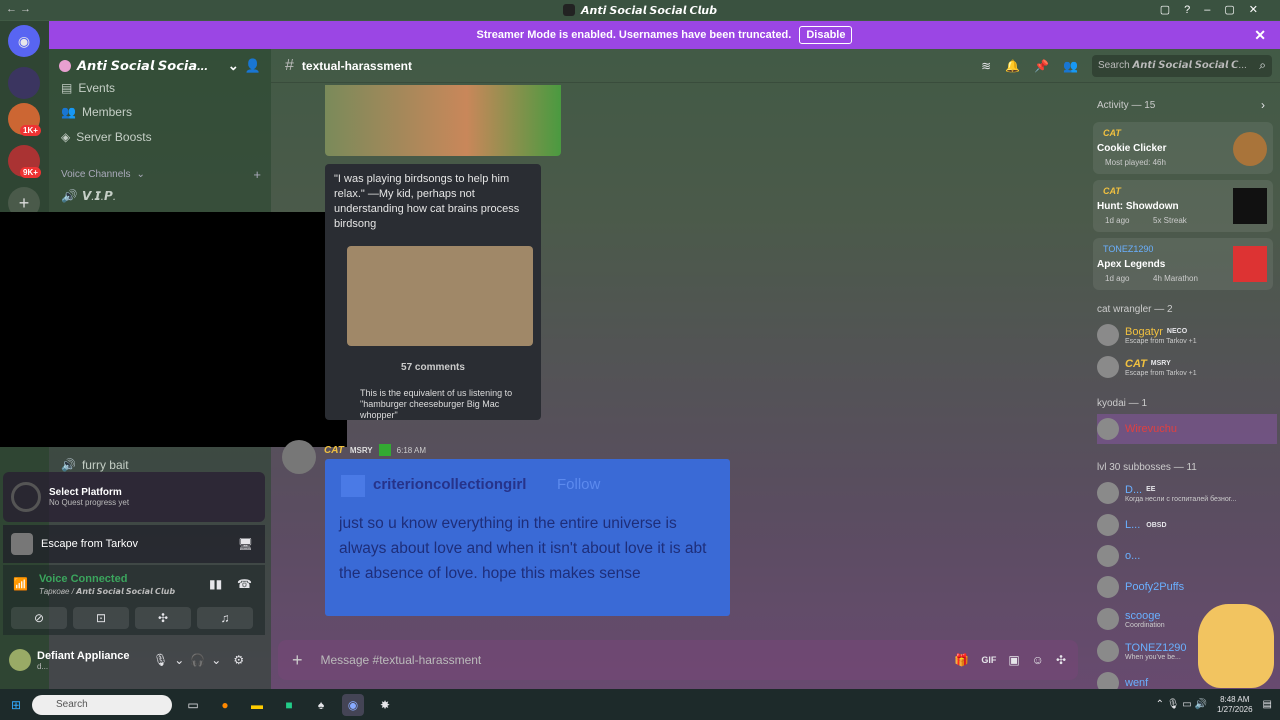 The height and width of the screenshot is (720, 1280). What do you see at coordinates (24, 83) in the screenshot?
I see `server-icon` at bounding box center [24, 83].